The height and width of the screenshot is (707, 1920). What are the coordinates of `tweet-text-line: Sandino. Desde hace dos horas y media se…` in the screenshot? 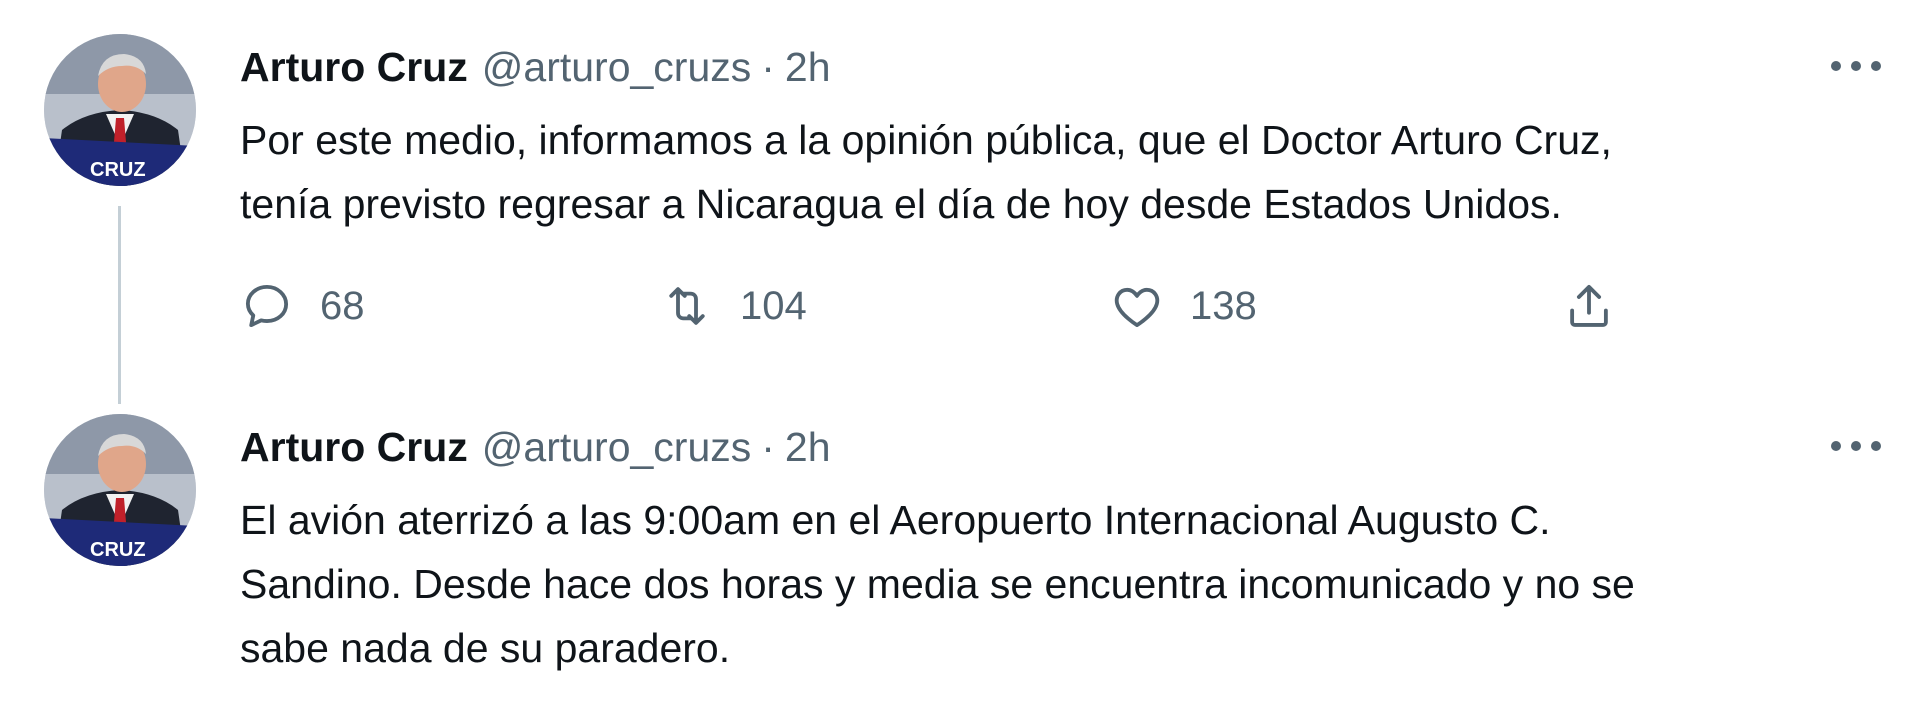 It's located at (937, 584).